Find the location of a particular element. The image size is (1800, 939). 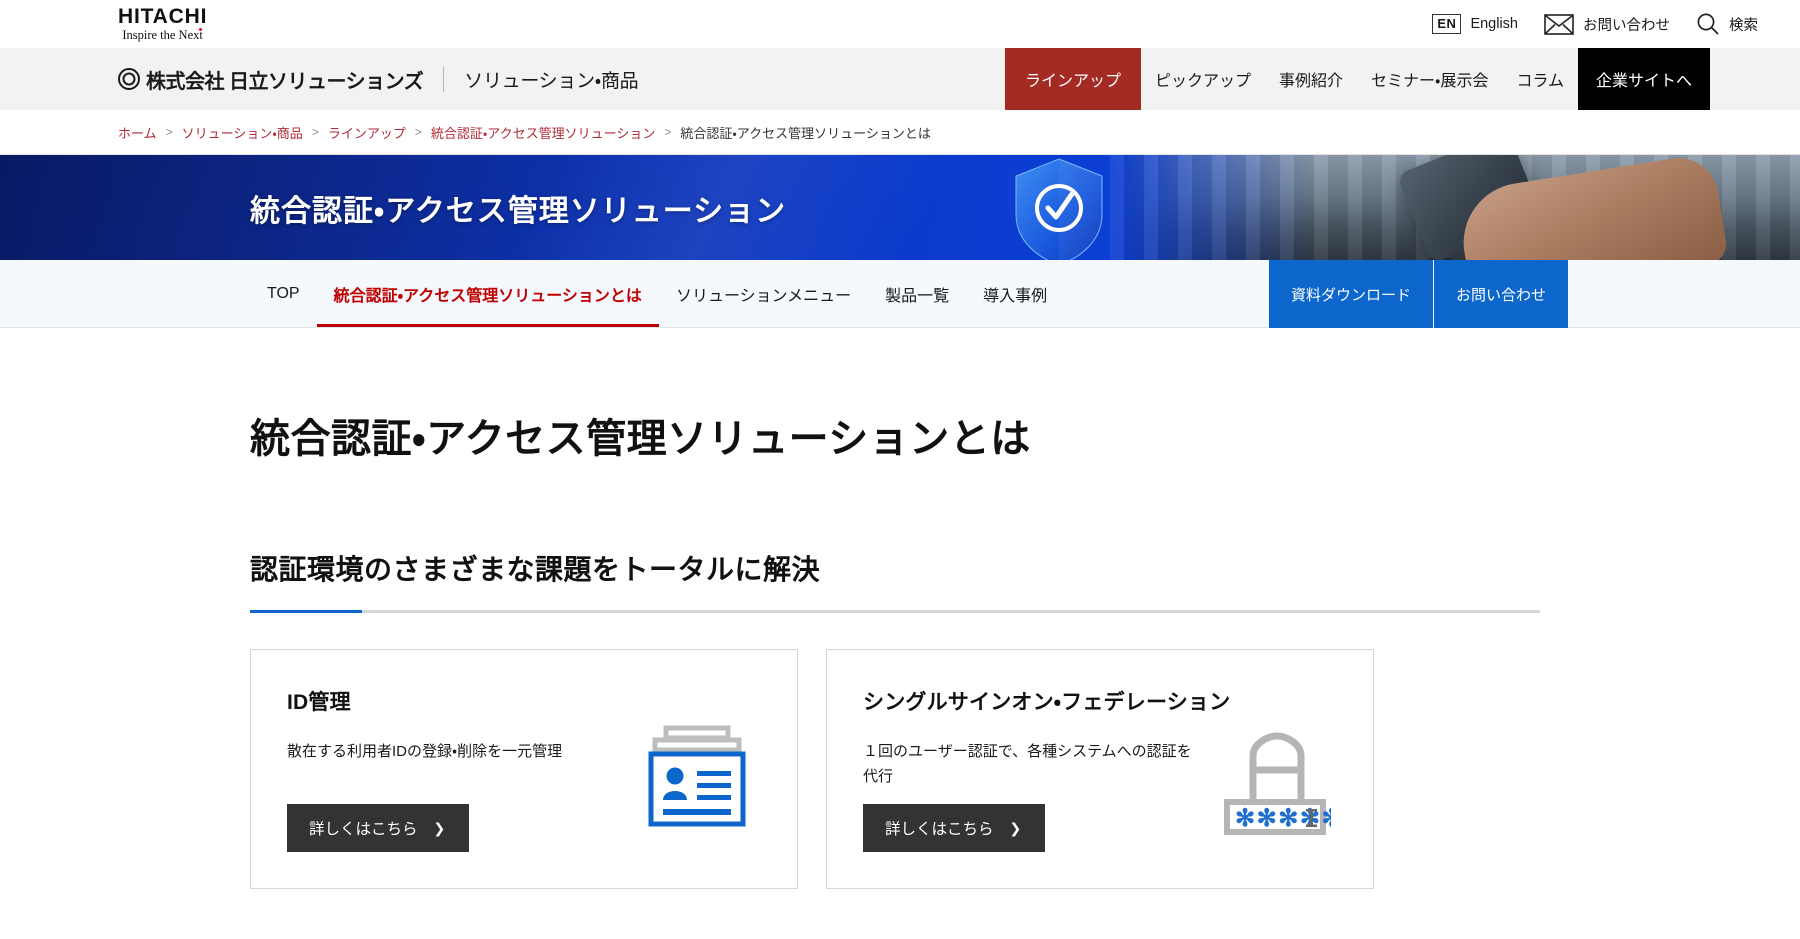

gnav-item-case-studies: 事例紹介 is located at coordinates (1311, 79).